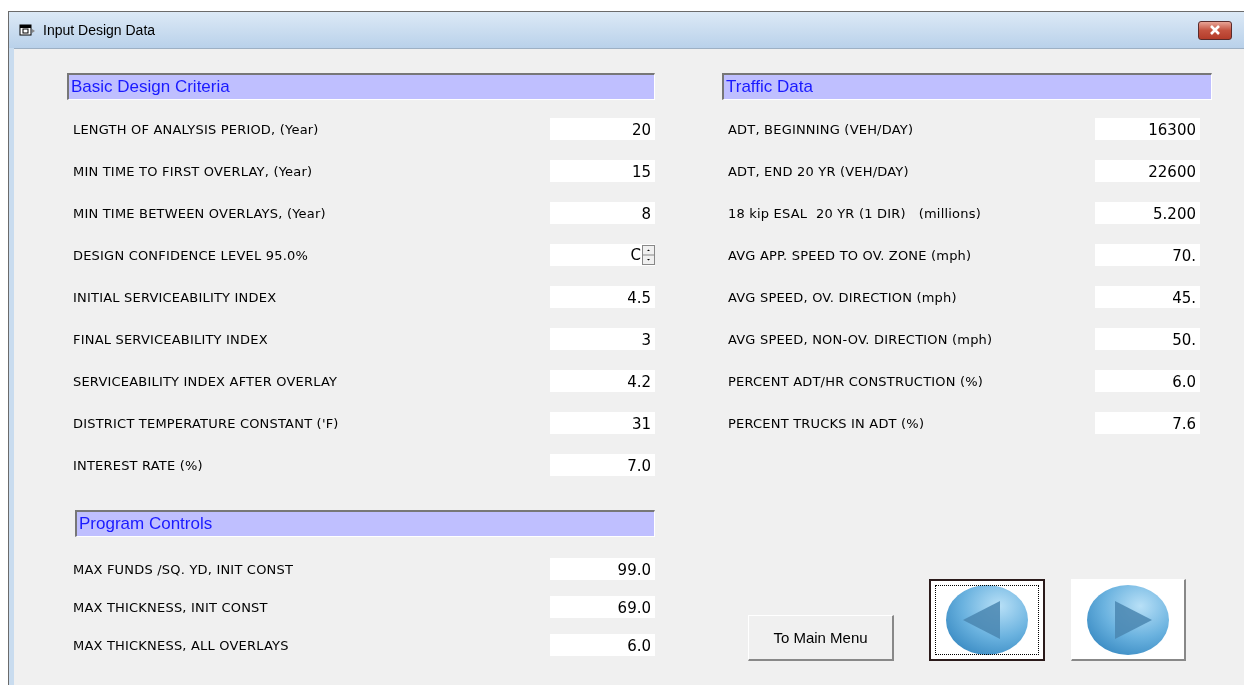 The height and width of the screenshot is (685, 1244). I want to click on field-label: DISTRICT TEMPERATURE CONSTANT ('F), so click(206, 423).